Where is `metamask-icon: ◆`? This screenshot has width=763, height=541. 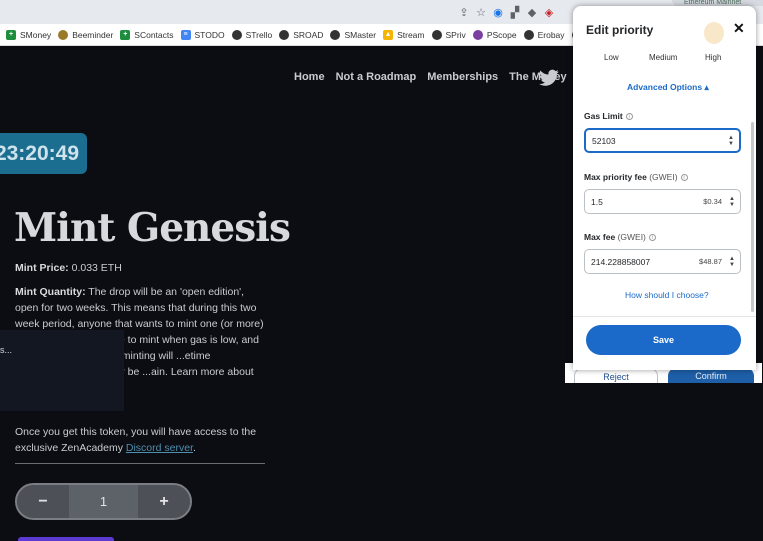 metamask-icon: ◆ is located at coordinates (532, 12).